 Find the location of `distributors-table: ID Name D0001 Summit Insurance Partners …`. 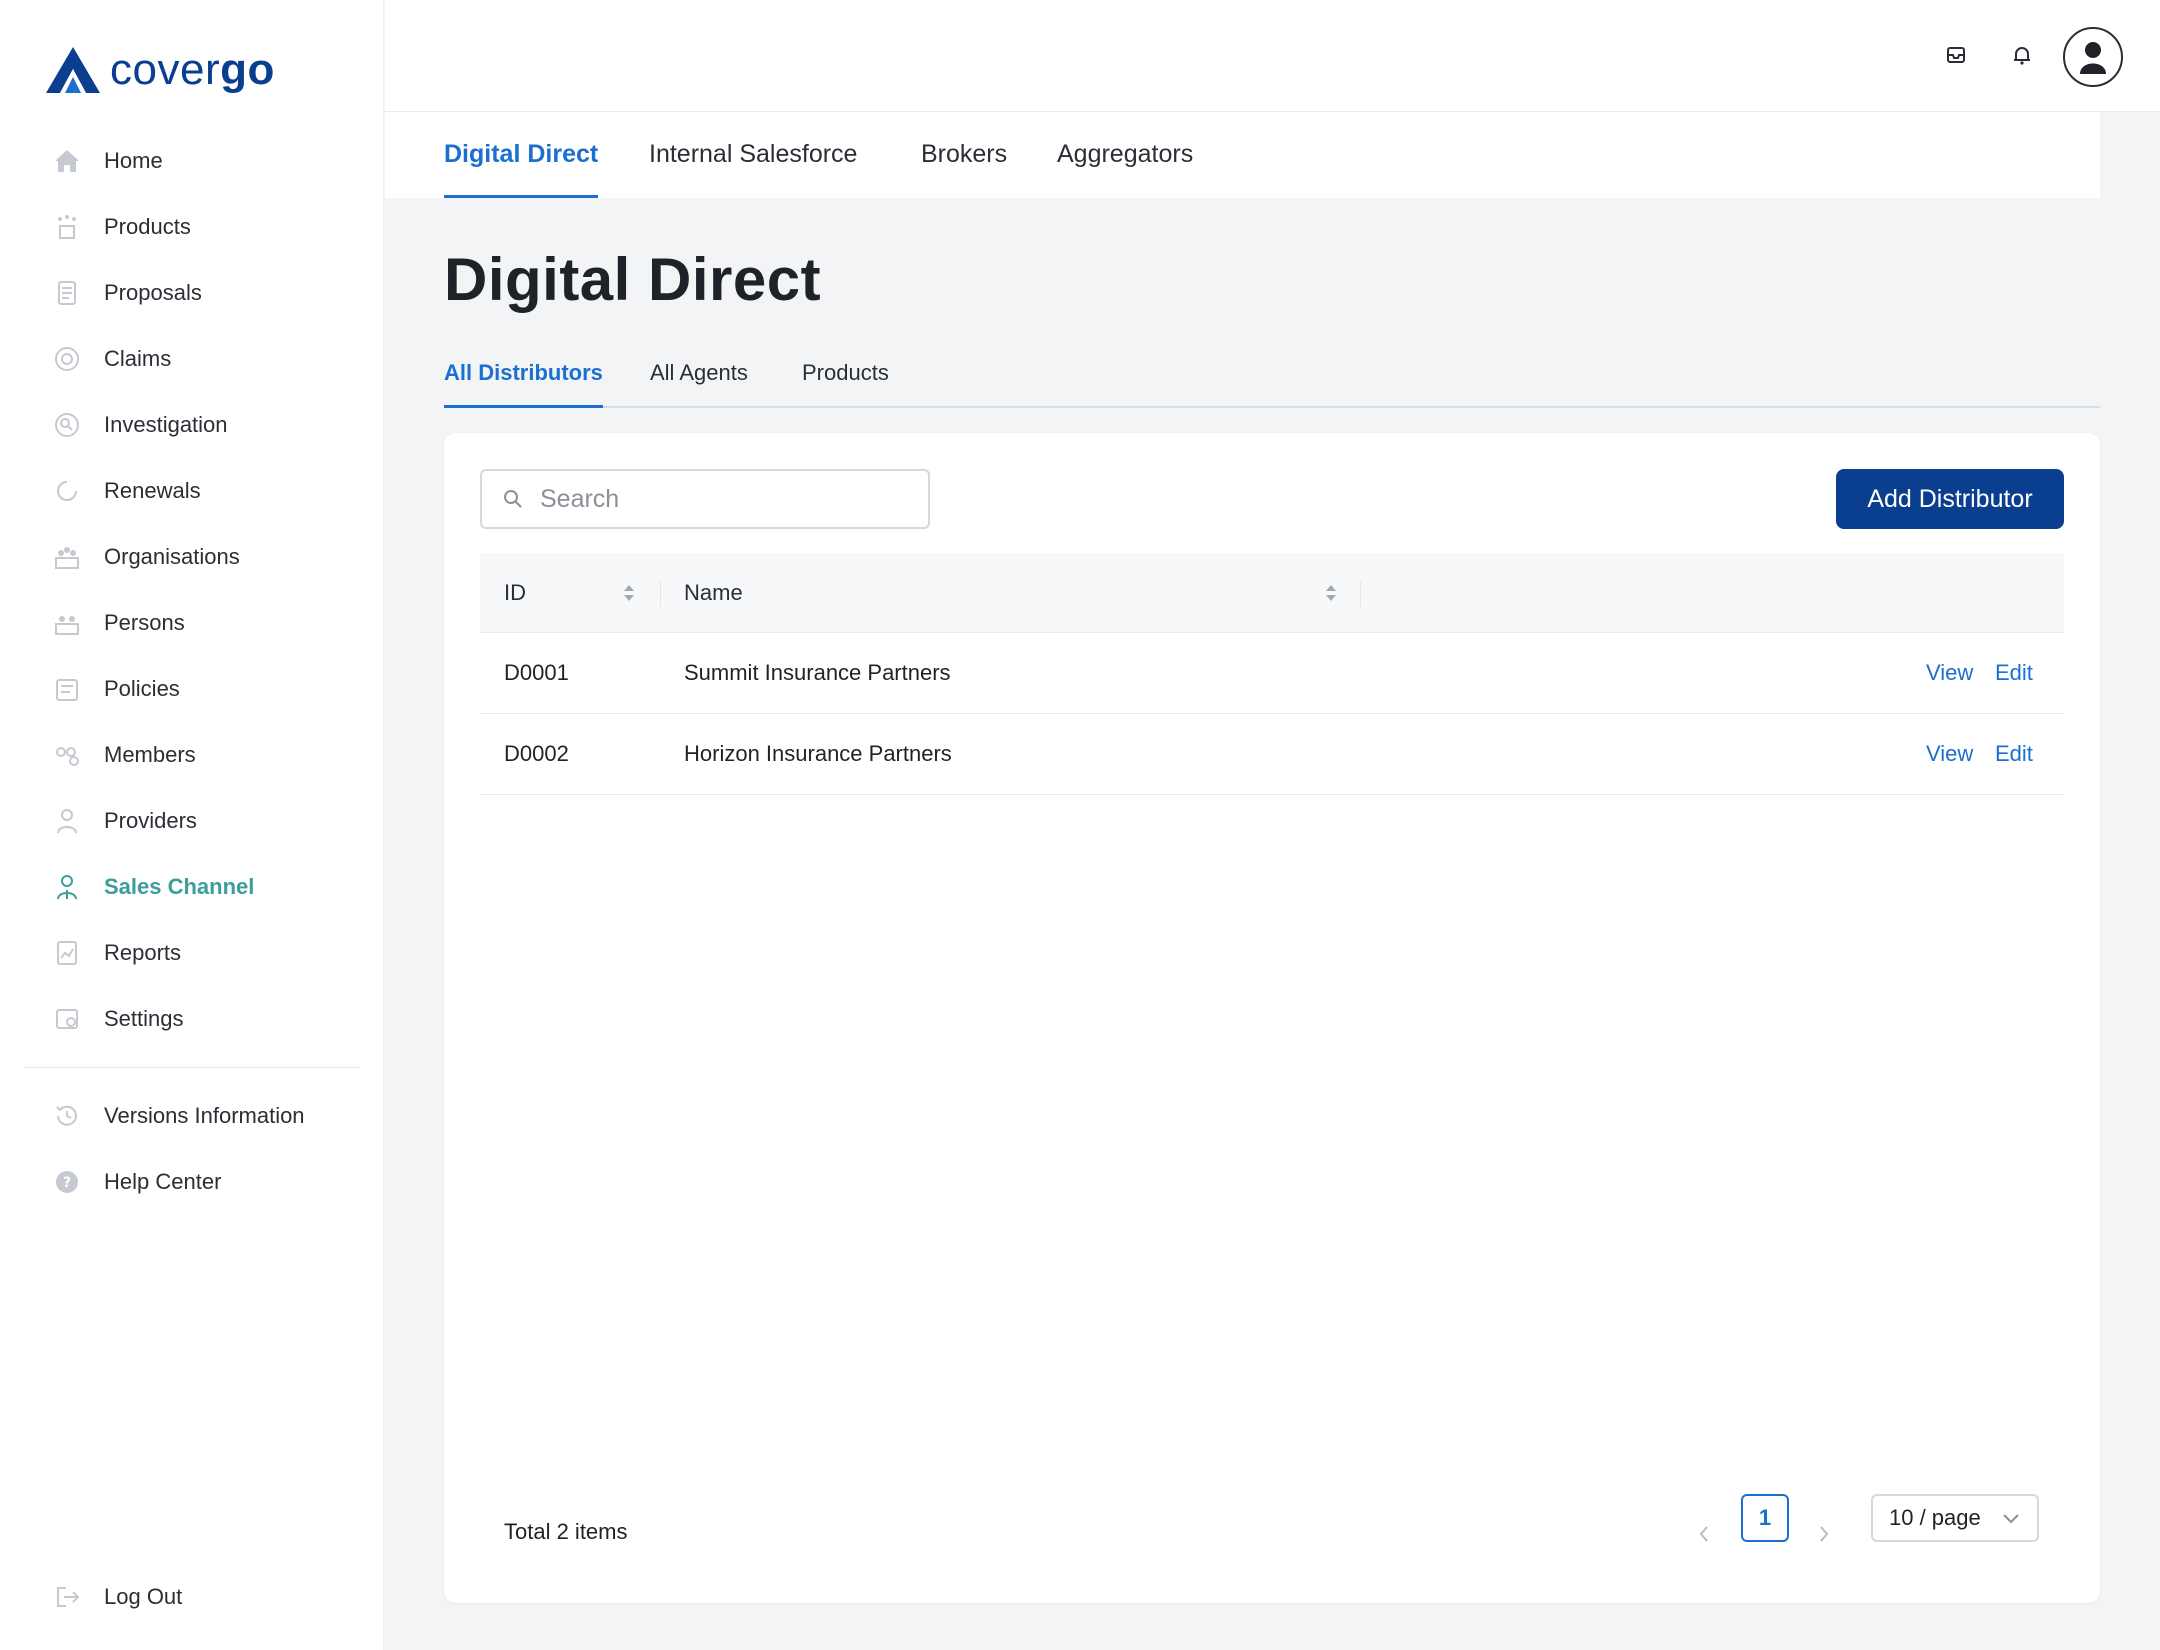

distributors-table: ID Name D0001 Summit Insurance Partners … is located at coordinates (1272, 674).